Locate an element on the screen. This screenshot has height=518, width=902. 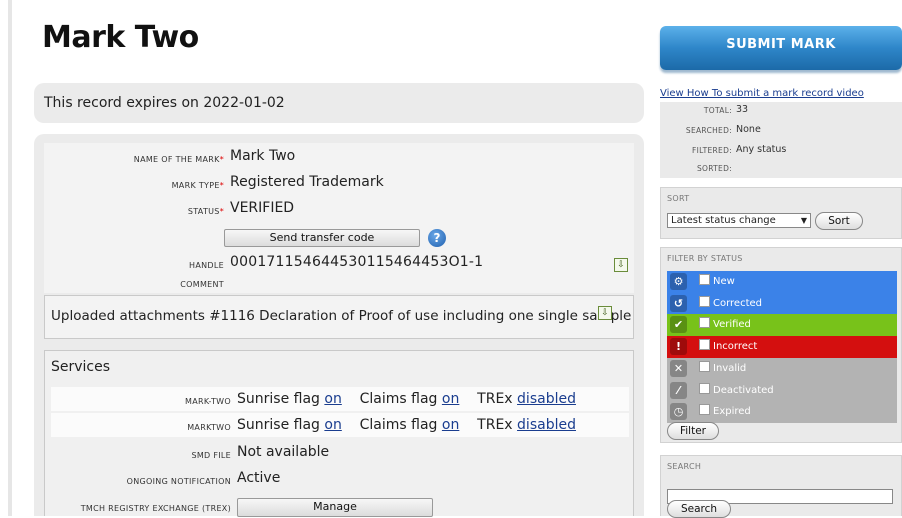
stat-total: Total: 33 is located at coordinates (726, 109).